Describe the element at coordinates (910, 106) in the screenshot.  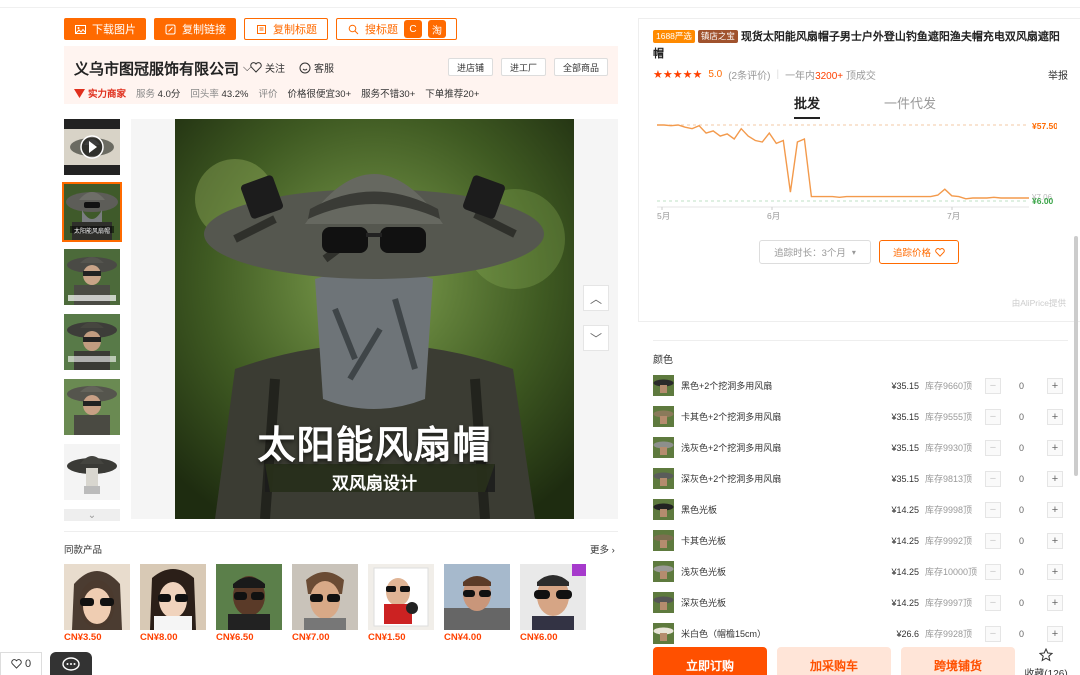
I see `tab-dropship: 一件代发` at that location.